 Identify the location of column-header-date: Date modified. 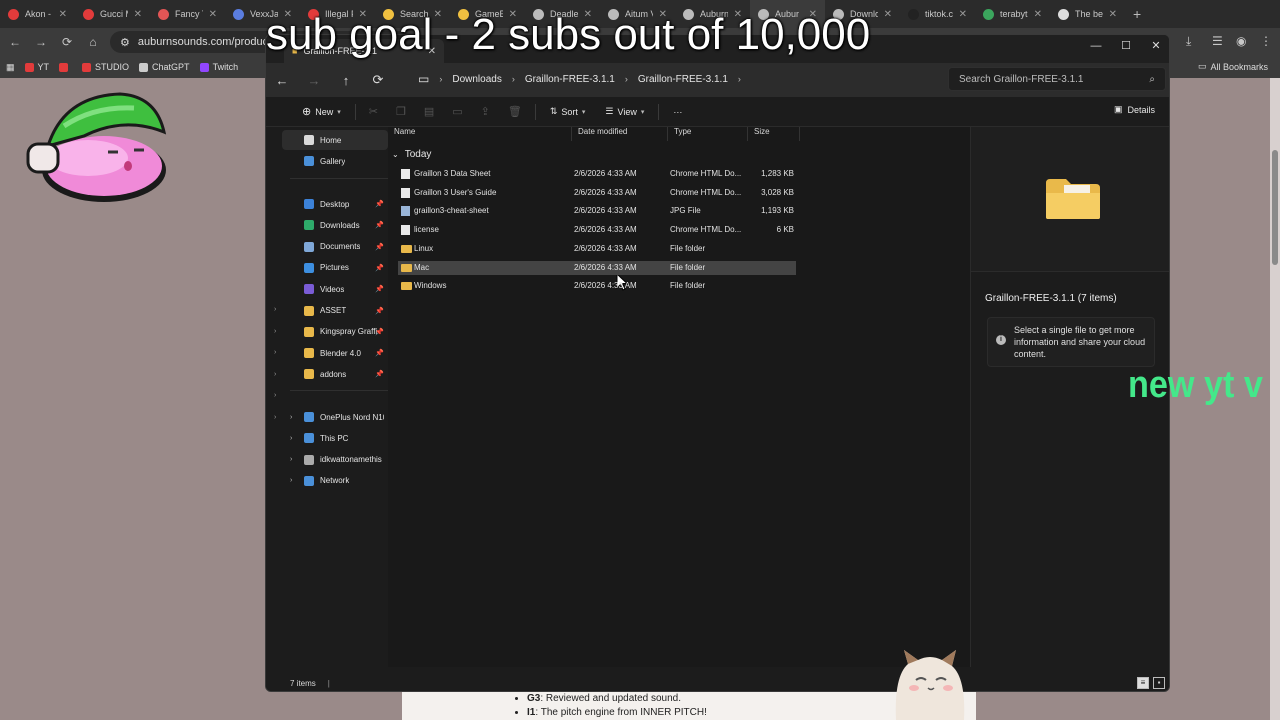
(620, 134).